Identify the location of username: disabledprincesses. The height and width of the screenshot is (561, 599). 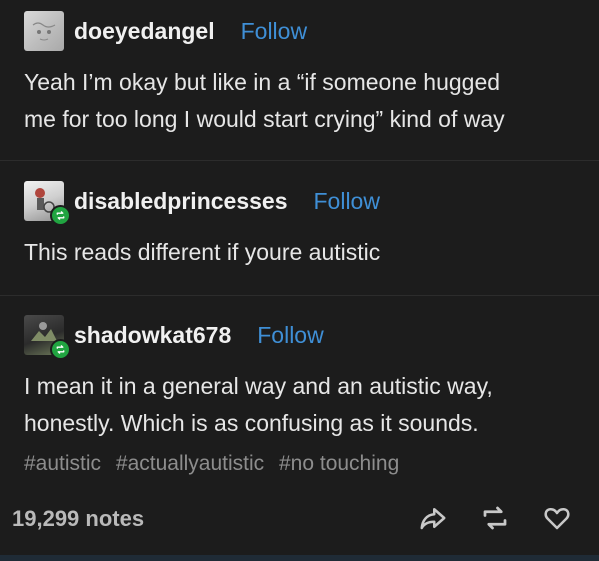
(181, 201).